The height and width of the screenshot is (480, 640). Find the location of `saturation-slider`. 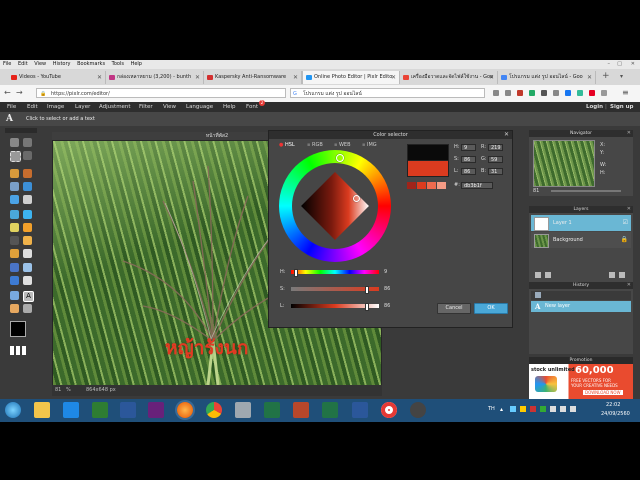

saturation-slider is located at coordinates (335, 290).